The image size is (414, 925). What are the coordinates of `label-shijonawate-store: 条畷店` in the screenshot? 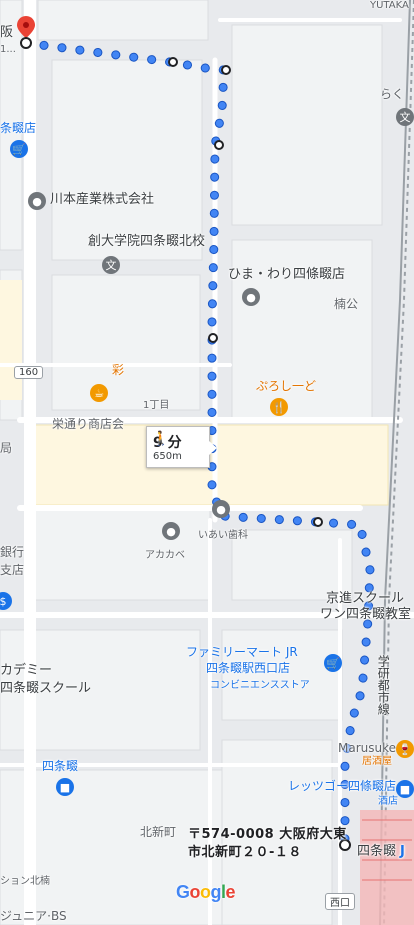 It's located at (18, 128).